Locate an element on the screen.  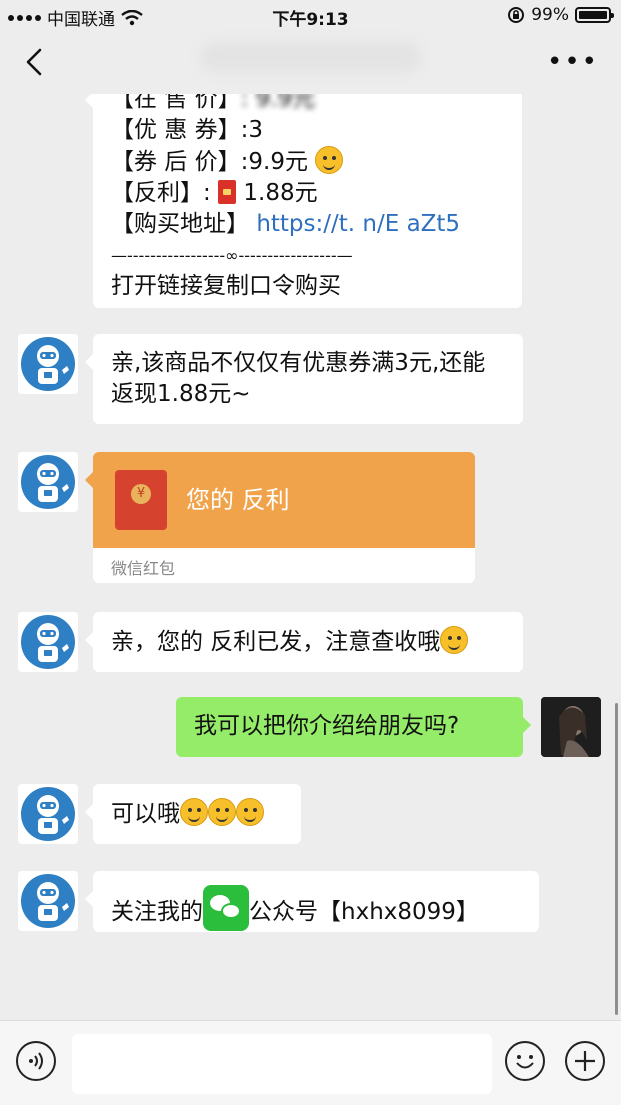
purchase-url-line: 【购买地址】 https://t. n/E aZt5 is located at coordinates (286, 224).